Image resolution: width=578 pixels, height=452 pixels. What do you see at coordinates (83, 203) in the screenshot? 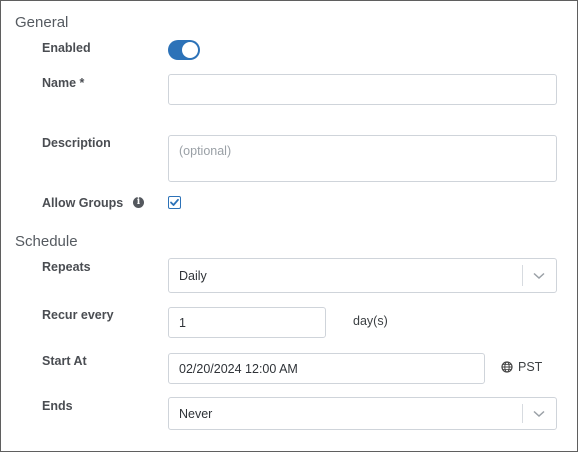
I see `allow-groups-label: Allow Groups` at bounding box center [83, 203].